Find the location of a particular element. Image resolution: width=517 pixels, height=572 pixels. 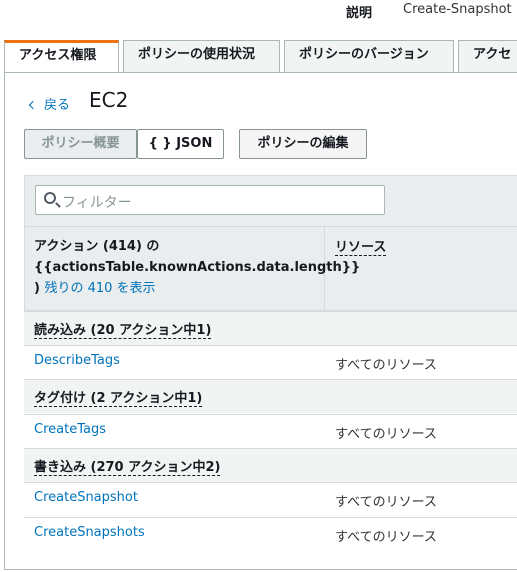

tab-policy-usage: ポリシーの使用状況 is located at coordinates (201, 56).